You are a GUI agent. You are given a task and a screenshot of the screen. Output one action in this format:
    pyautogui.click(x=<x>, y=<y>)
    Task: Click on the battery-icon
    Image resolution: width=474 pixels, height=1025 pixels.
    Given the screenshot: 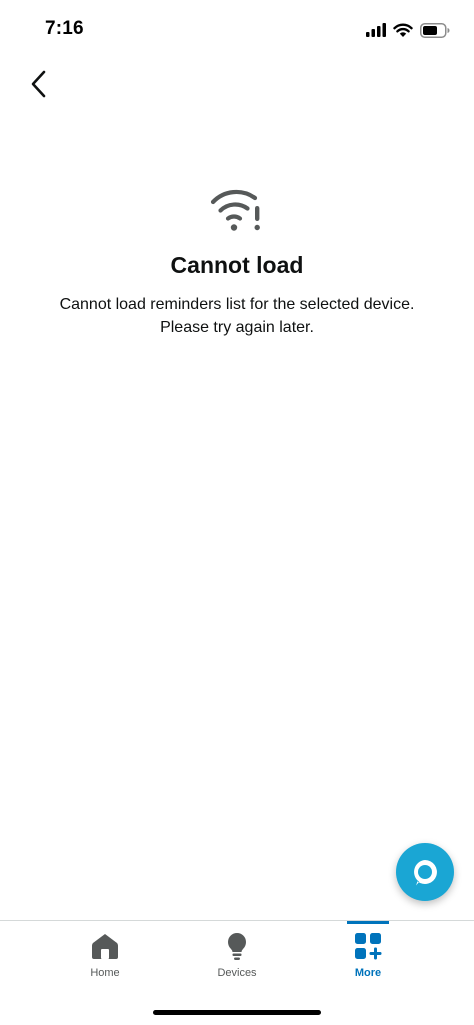 What is the action you would take?
    pyautogui.click(x=435, y=30)
    